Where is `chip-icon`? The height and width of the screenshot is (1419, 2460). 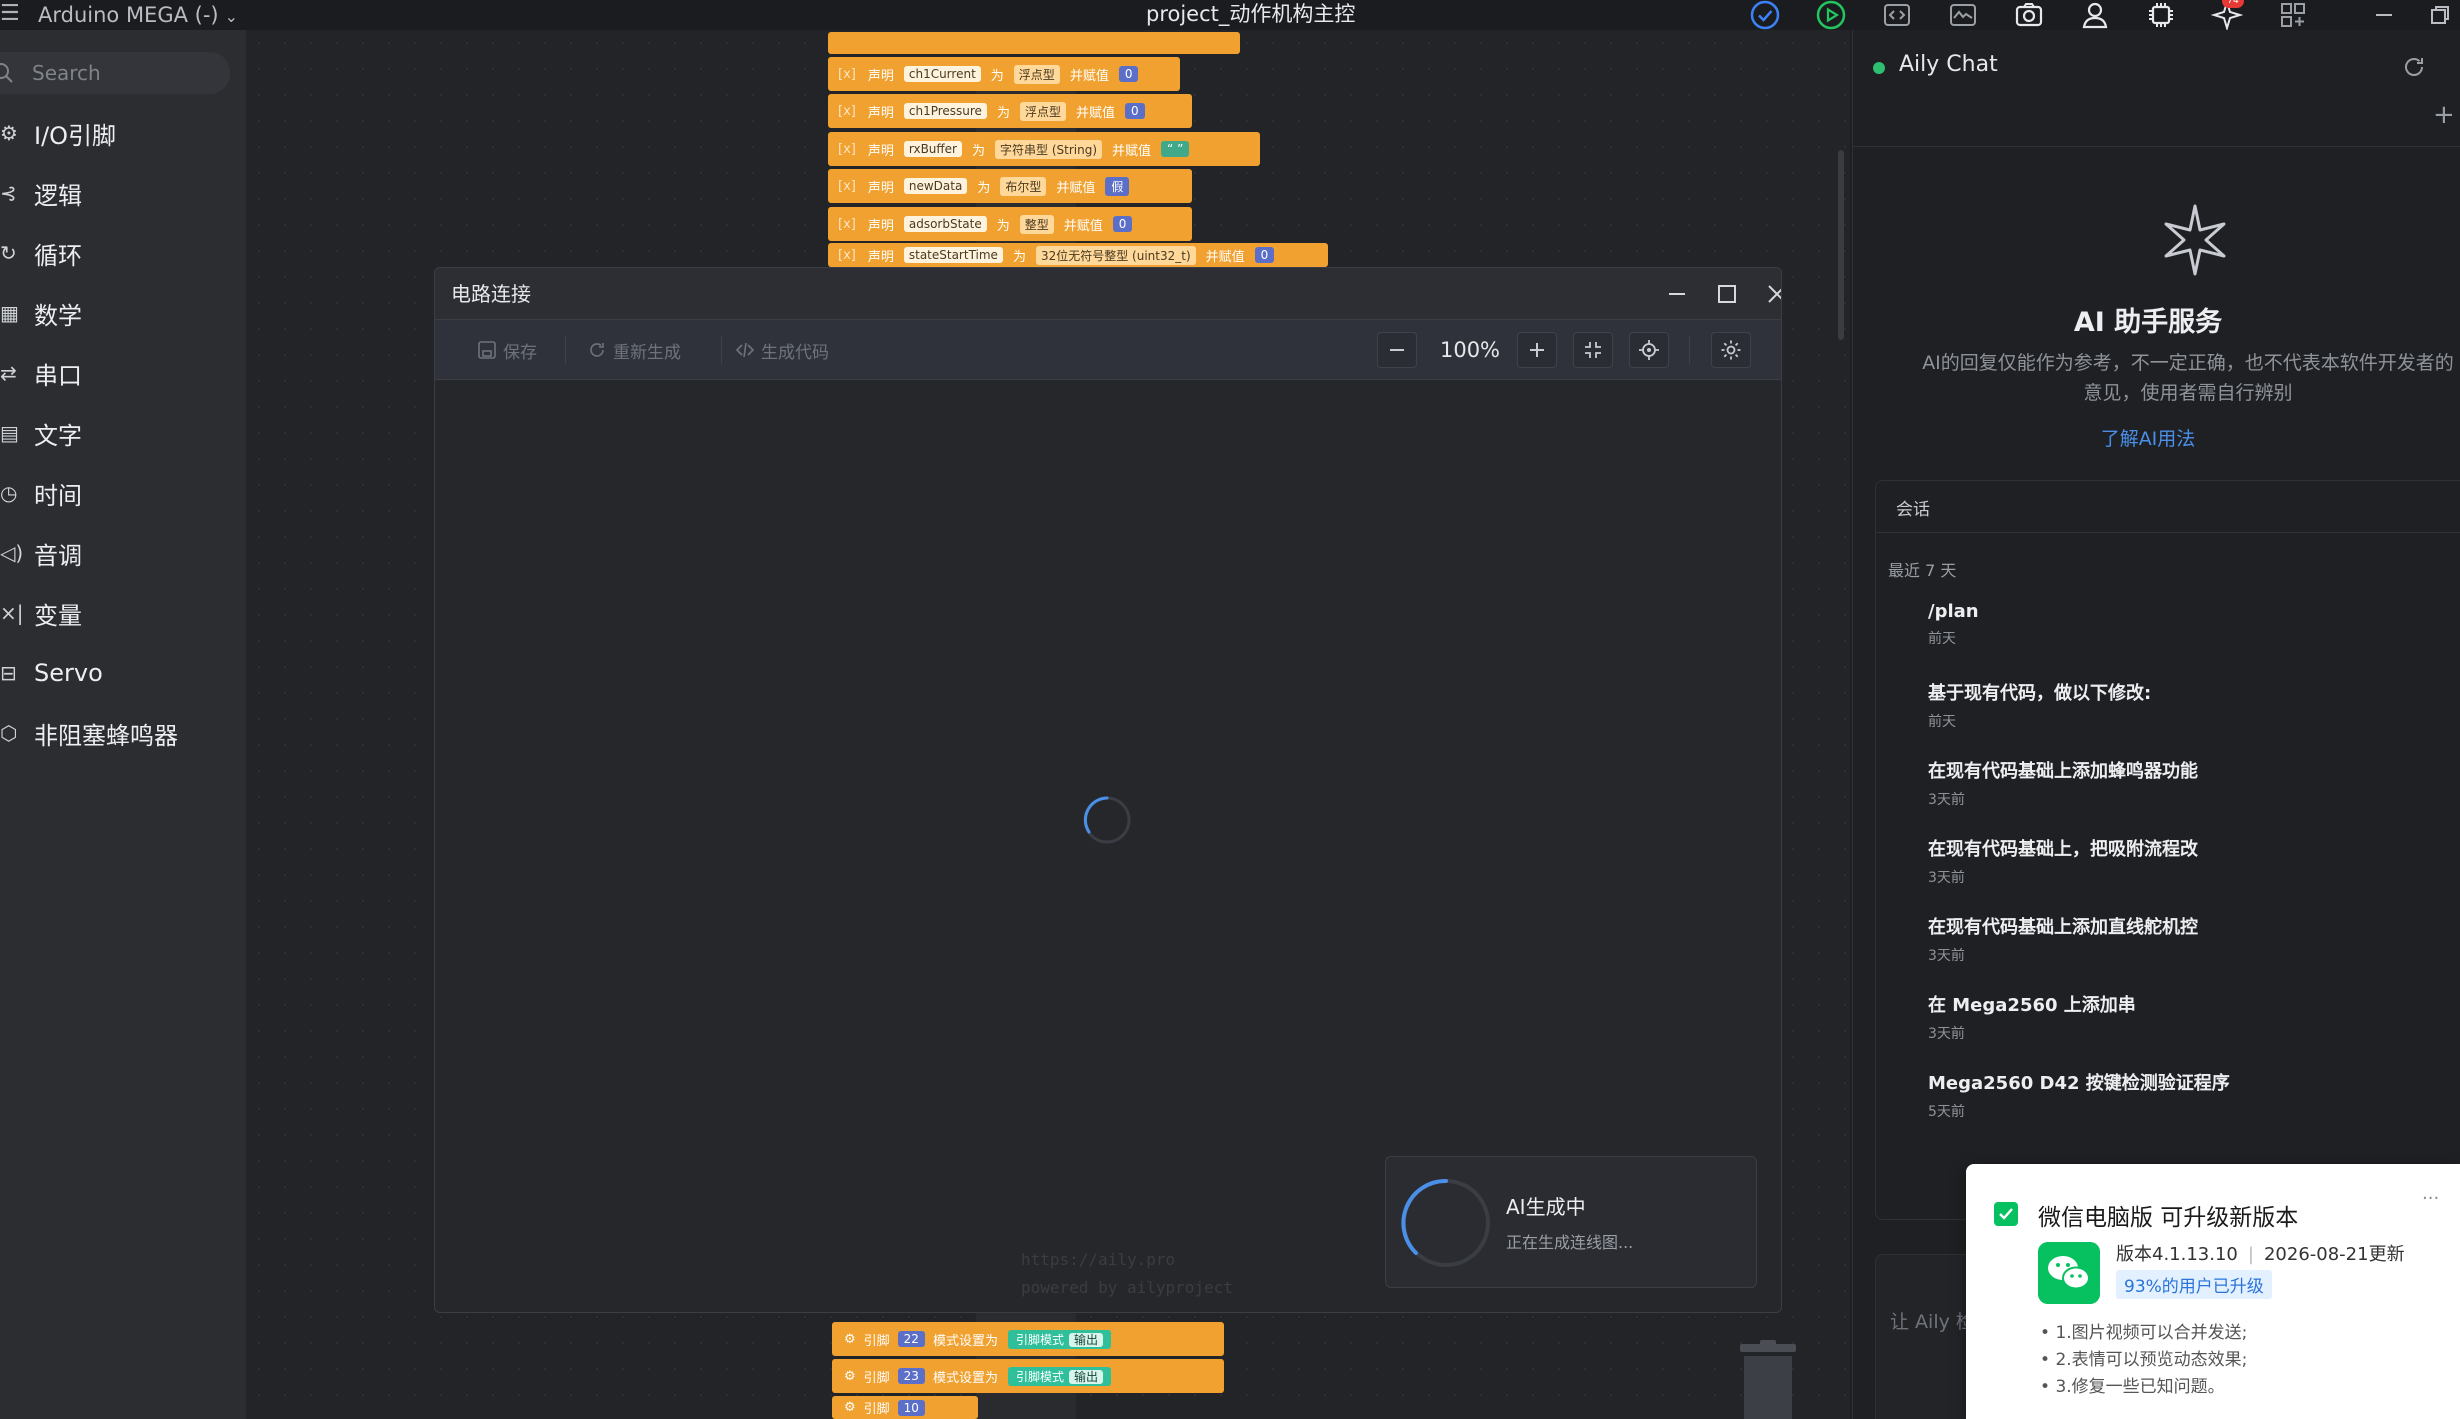
chip-icon is located at coordinates (2161, 15).